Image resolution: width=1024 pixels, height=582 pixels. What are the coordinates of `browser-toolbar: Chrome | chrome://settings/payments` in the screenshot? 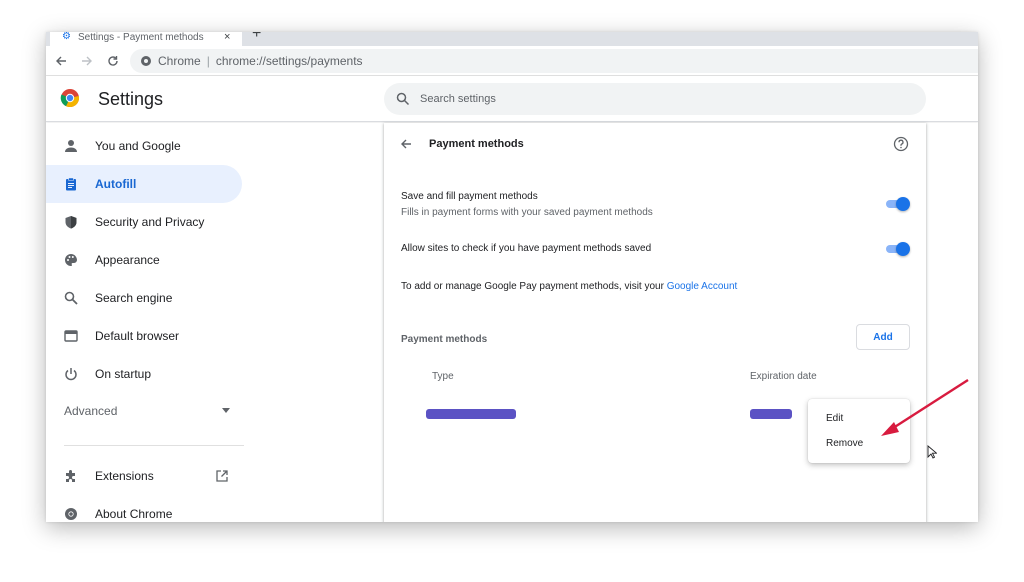 It's located at (512, 61).